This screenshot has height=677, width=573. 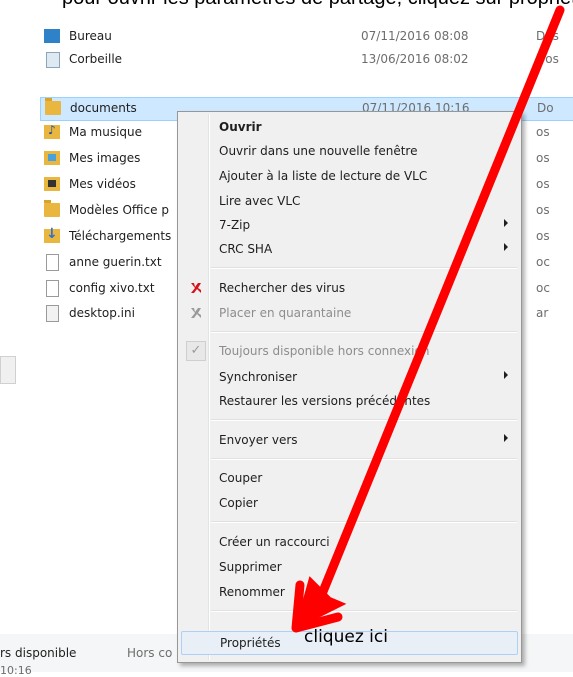 I want to click on annotation-text: cliquez ici, so click(x=346, y=637).